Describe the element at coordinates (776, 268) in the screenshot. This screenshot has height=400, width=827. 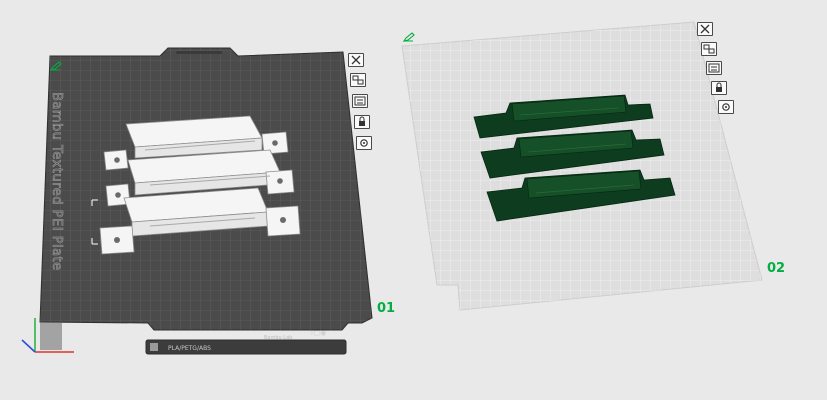
I see `plate-number-label: 02` at that location.